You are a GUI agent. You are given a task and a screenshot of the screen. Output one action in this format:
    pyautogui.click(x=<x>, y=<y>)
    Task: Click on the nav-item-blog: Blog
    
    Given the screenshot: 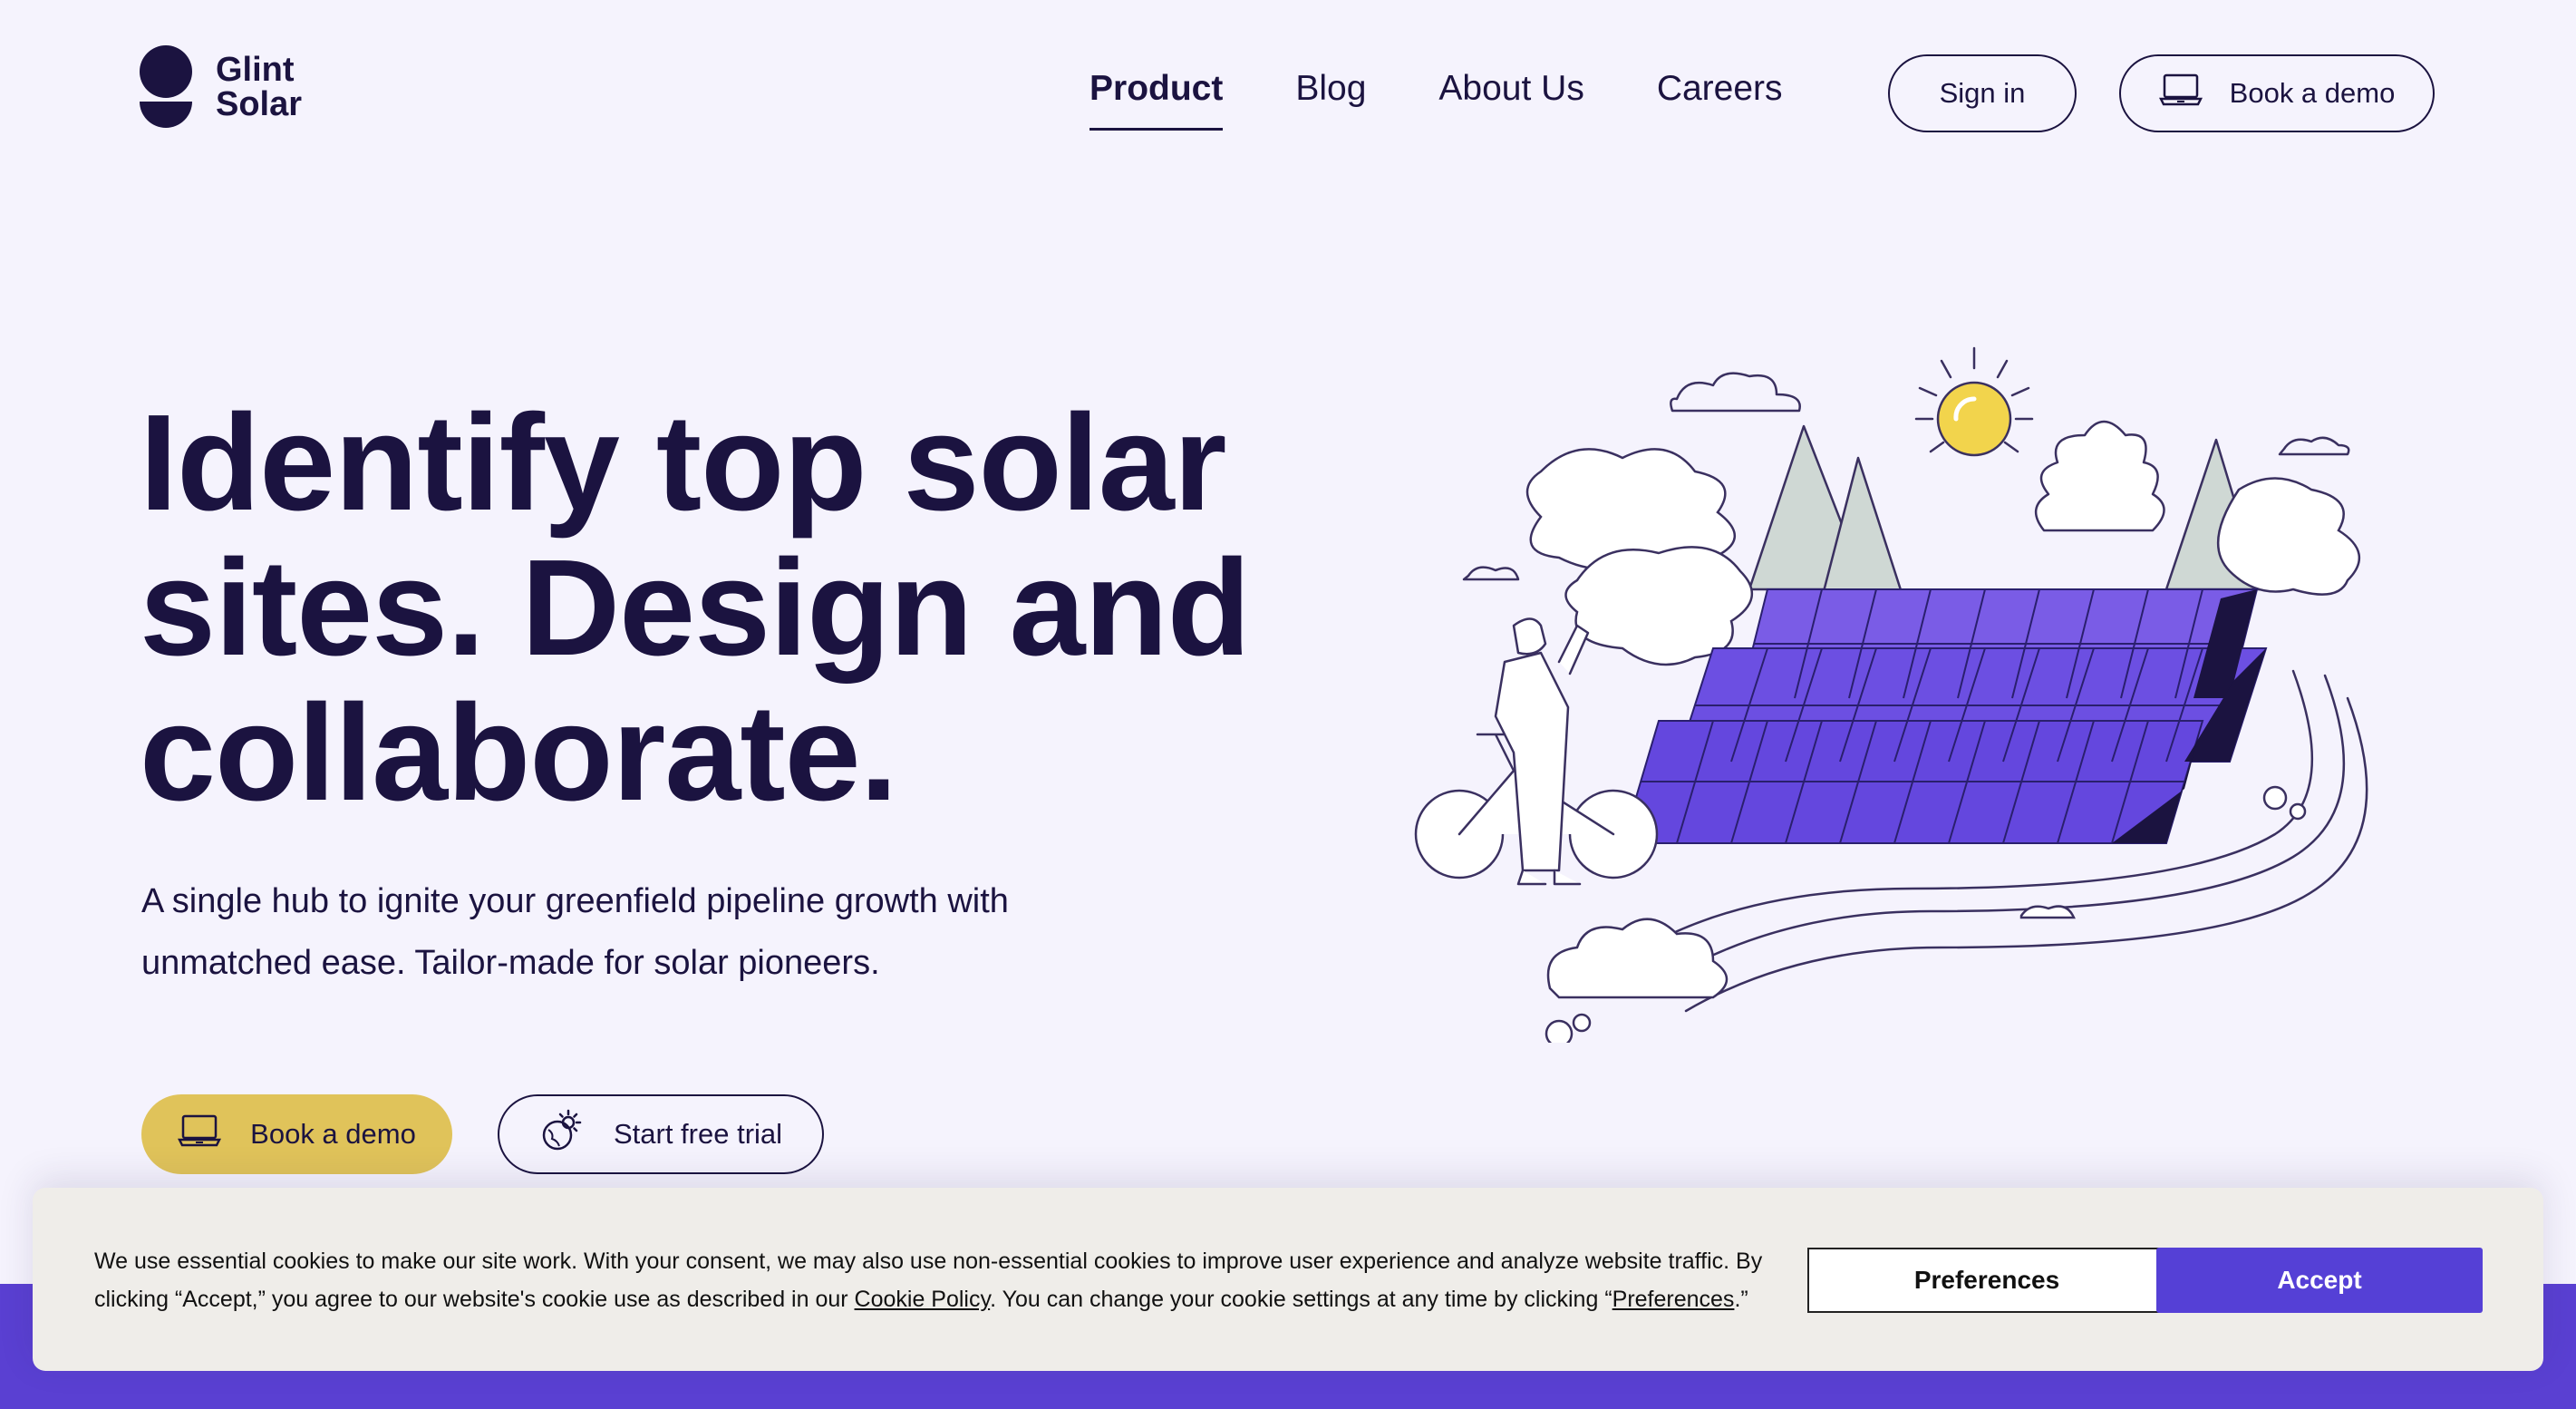 What is the action you would take?
    pyautogui.click(x=1330, y=100)
    